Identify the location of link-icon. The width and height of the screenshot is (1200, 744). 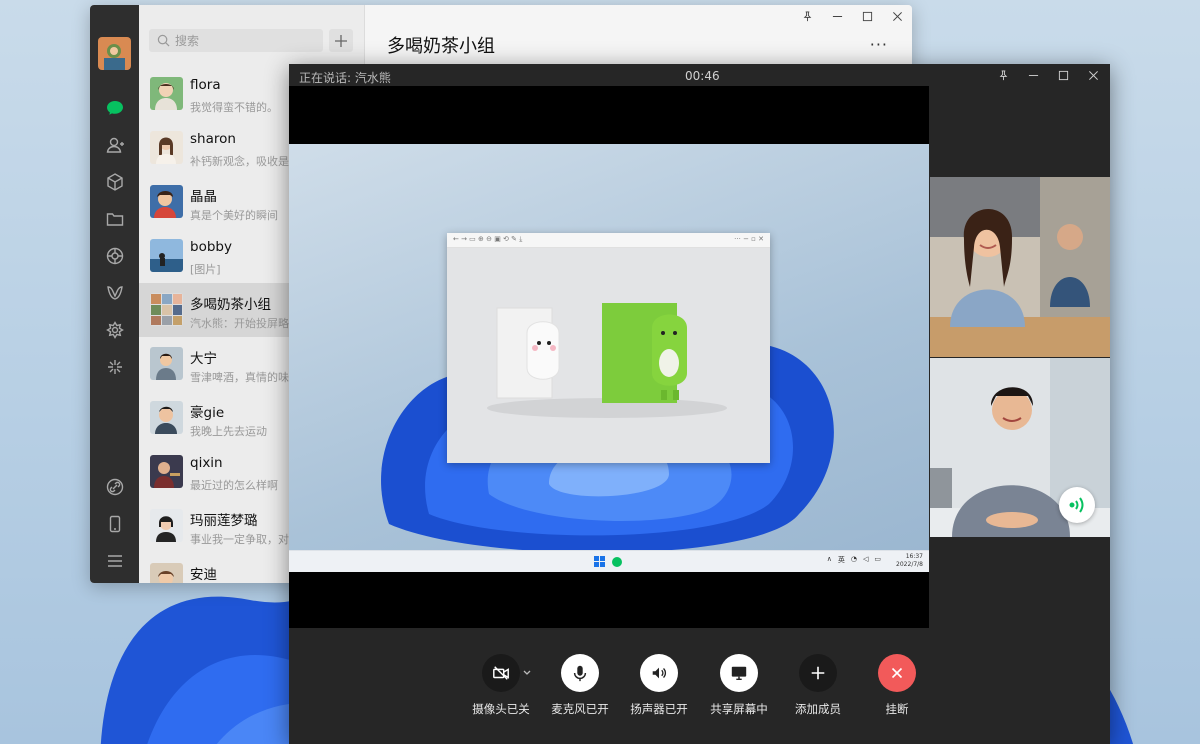
(114, 486).